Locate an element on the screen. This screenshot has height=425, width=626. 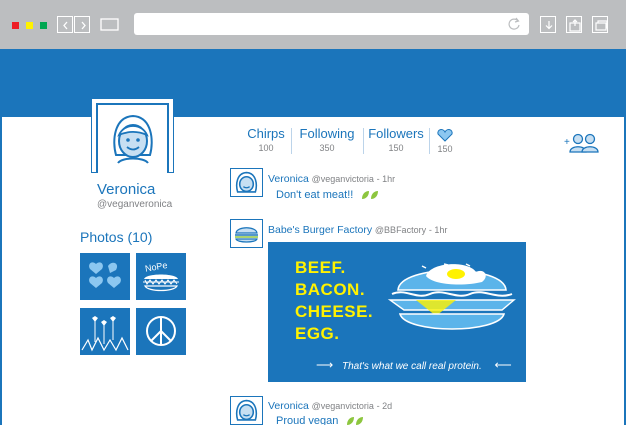
flowers-icon is located at coordinates (105, 334).